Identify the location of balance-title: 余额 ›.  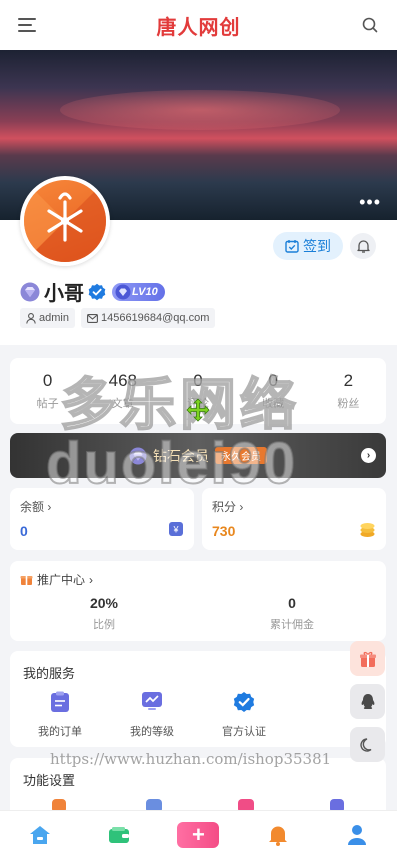
(36, 507).